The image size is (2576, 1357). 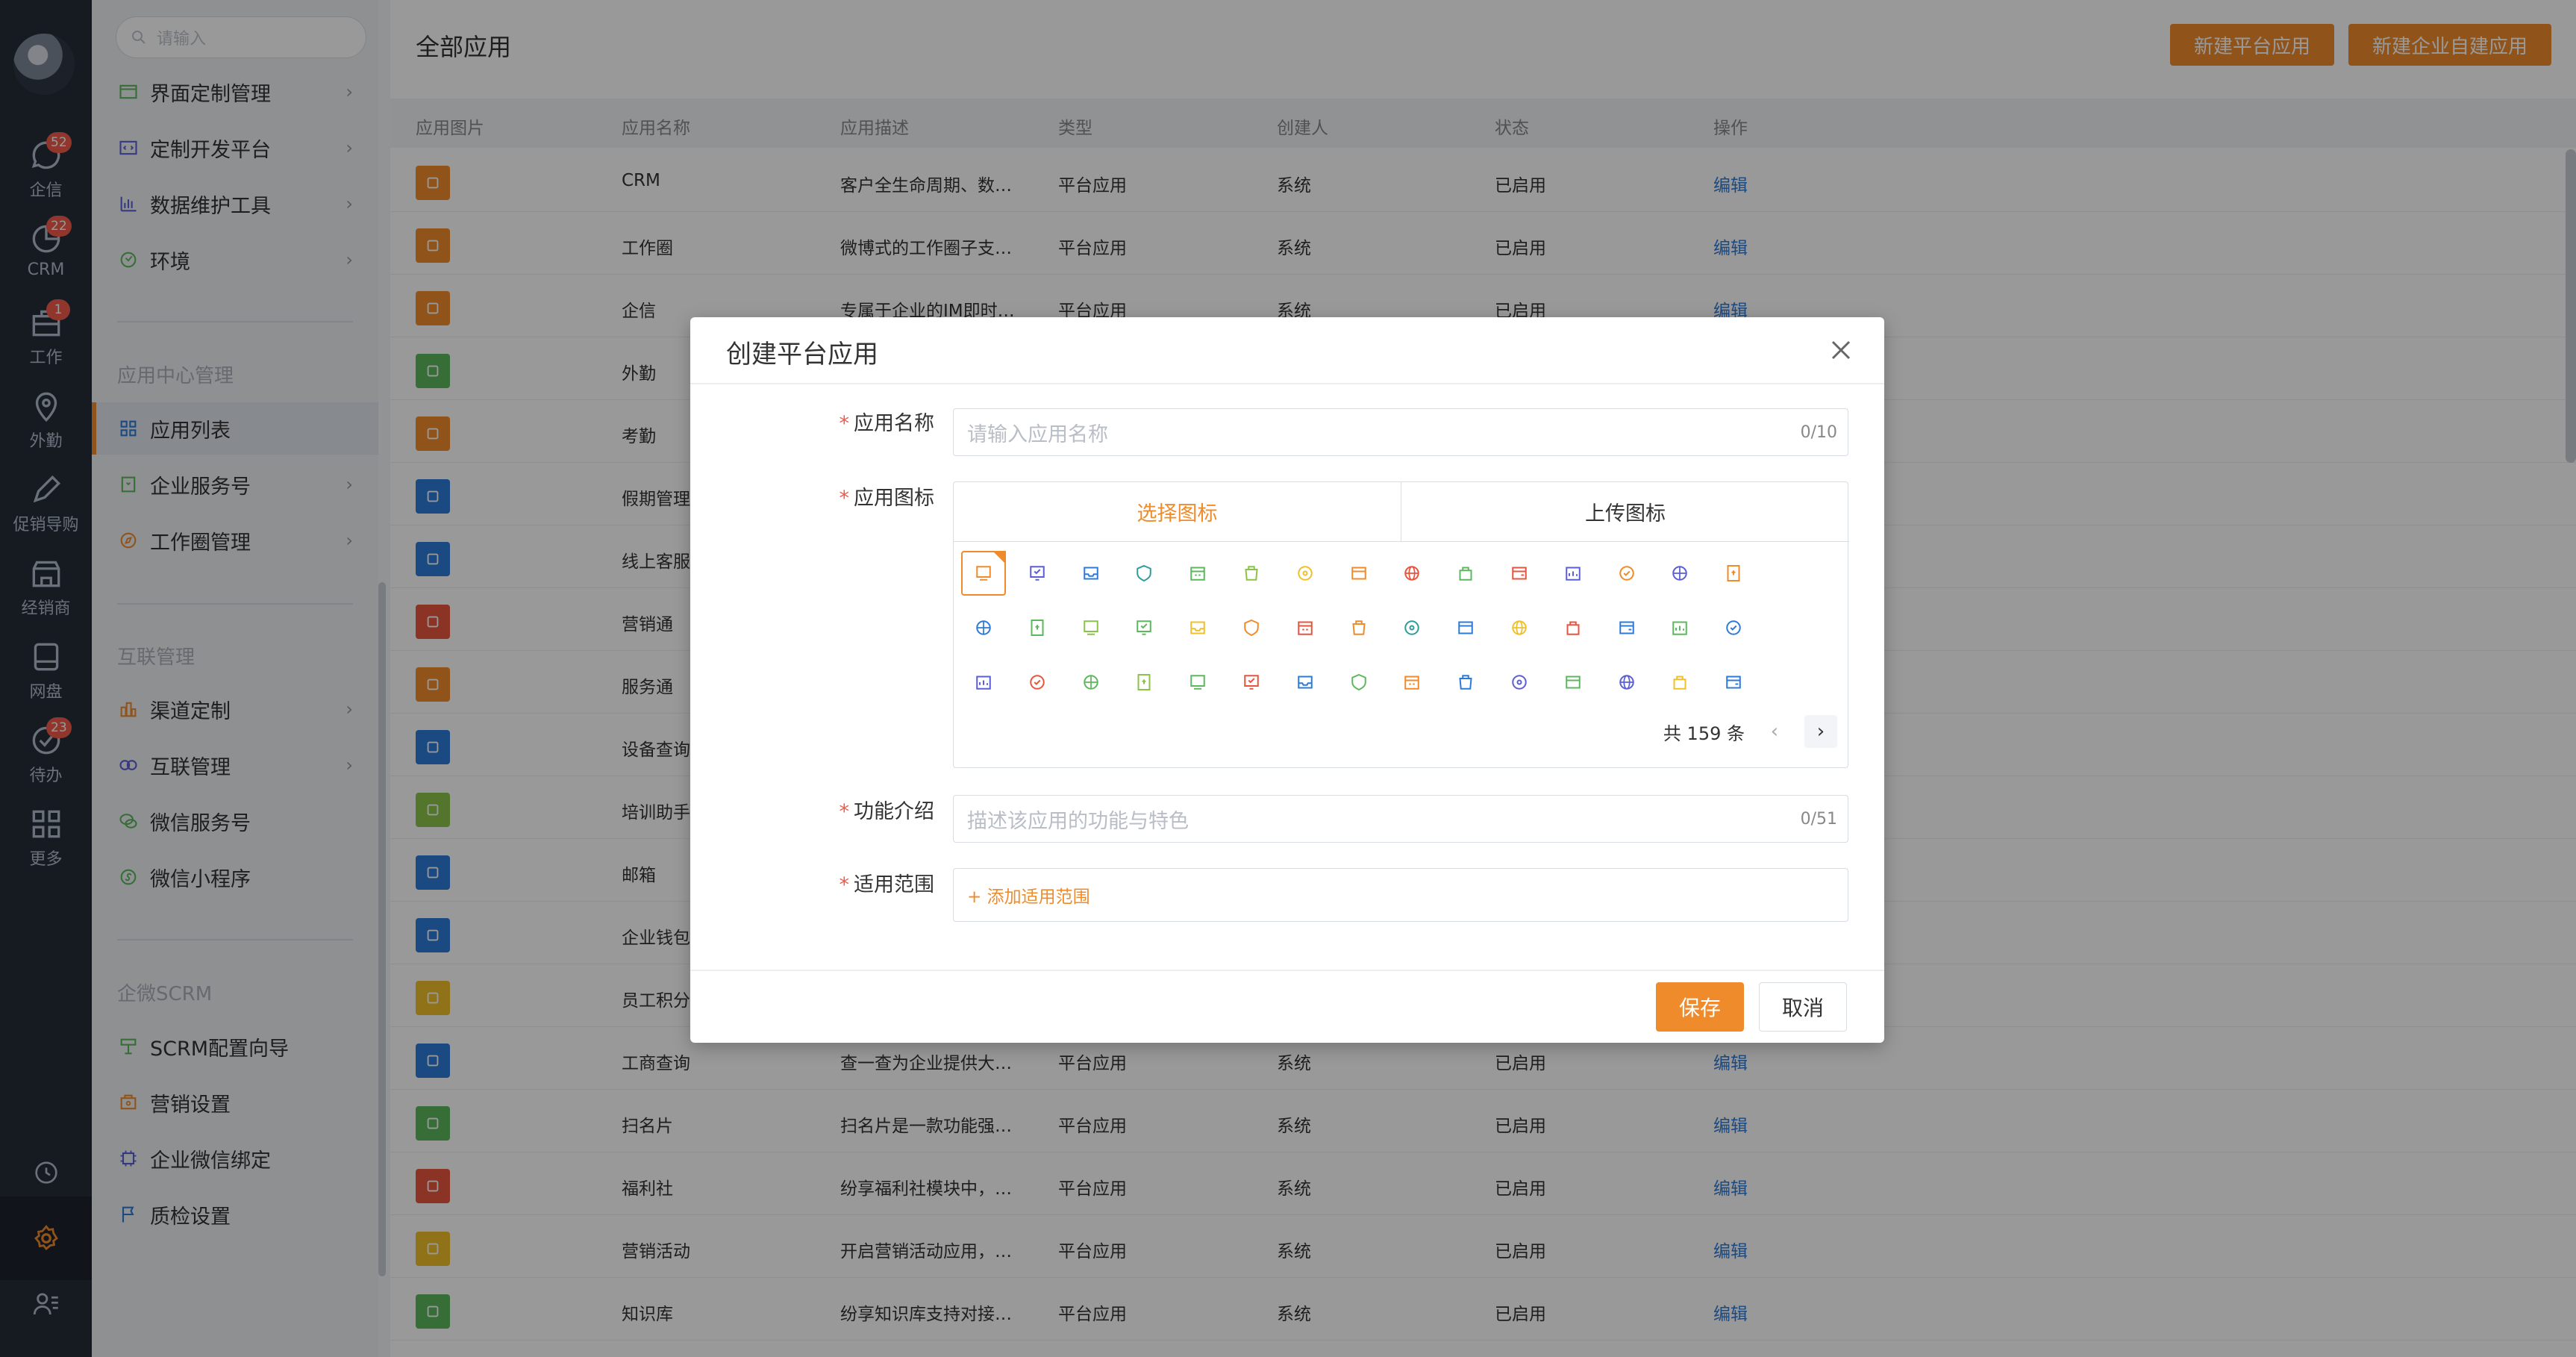 What do you see at coordinates (1287, 384) in the screenshot?
I see `divider` at bounding box center [1287, 384].